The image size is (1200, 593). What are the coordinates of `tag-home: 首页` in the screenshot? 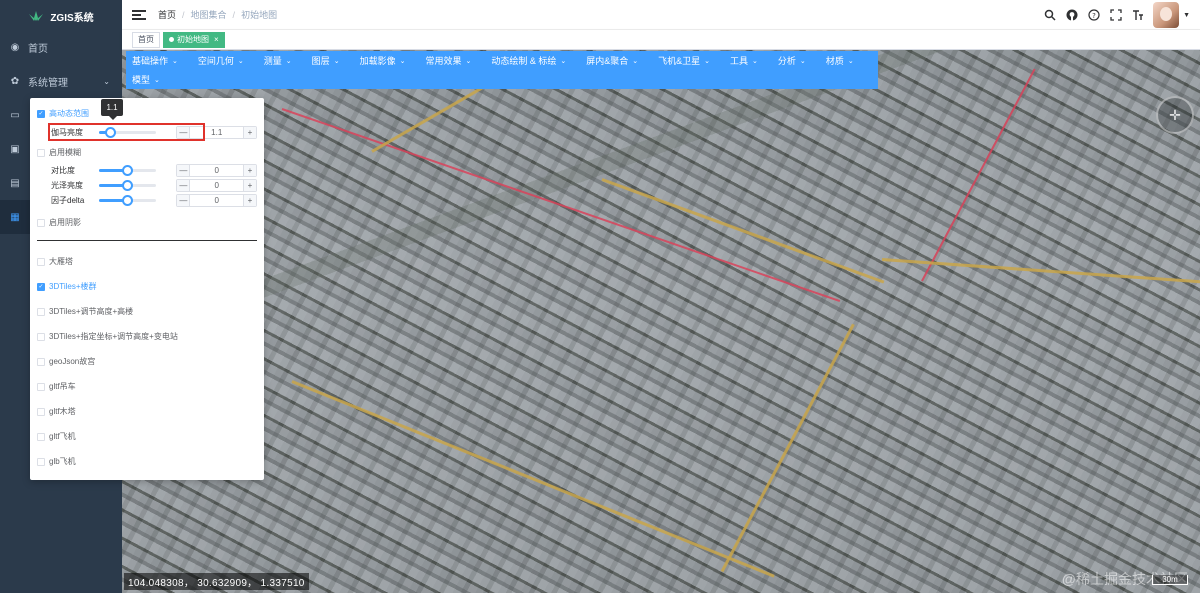 It's located at (146, 39).